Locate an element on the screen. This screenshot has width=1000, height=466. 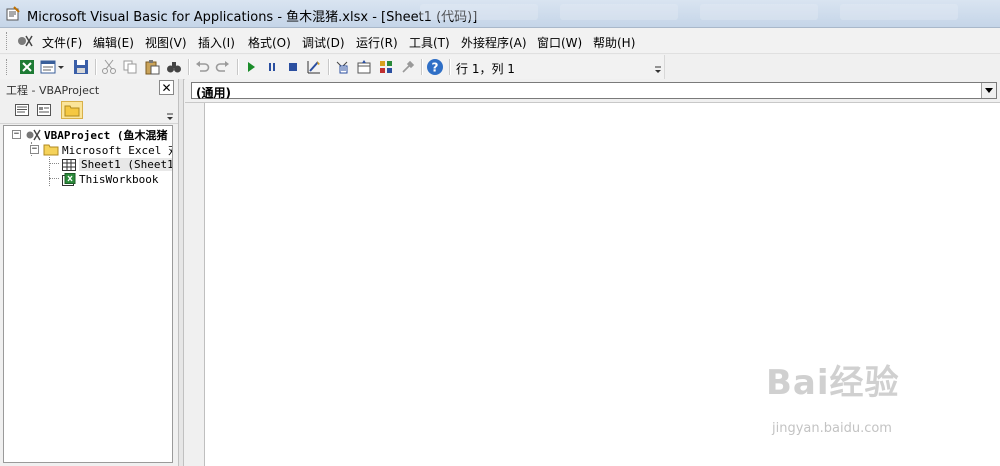
close-icon: ✕ is located at coordinates (166, 87).